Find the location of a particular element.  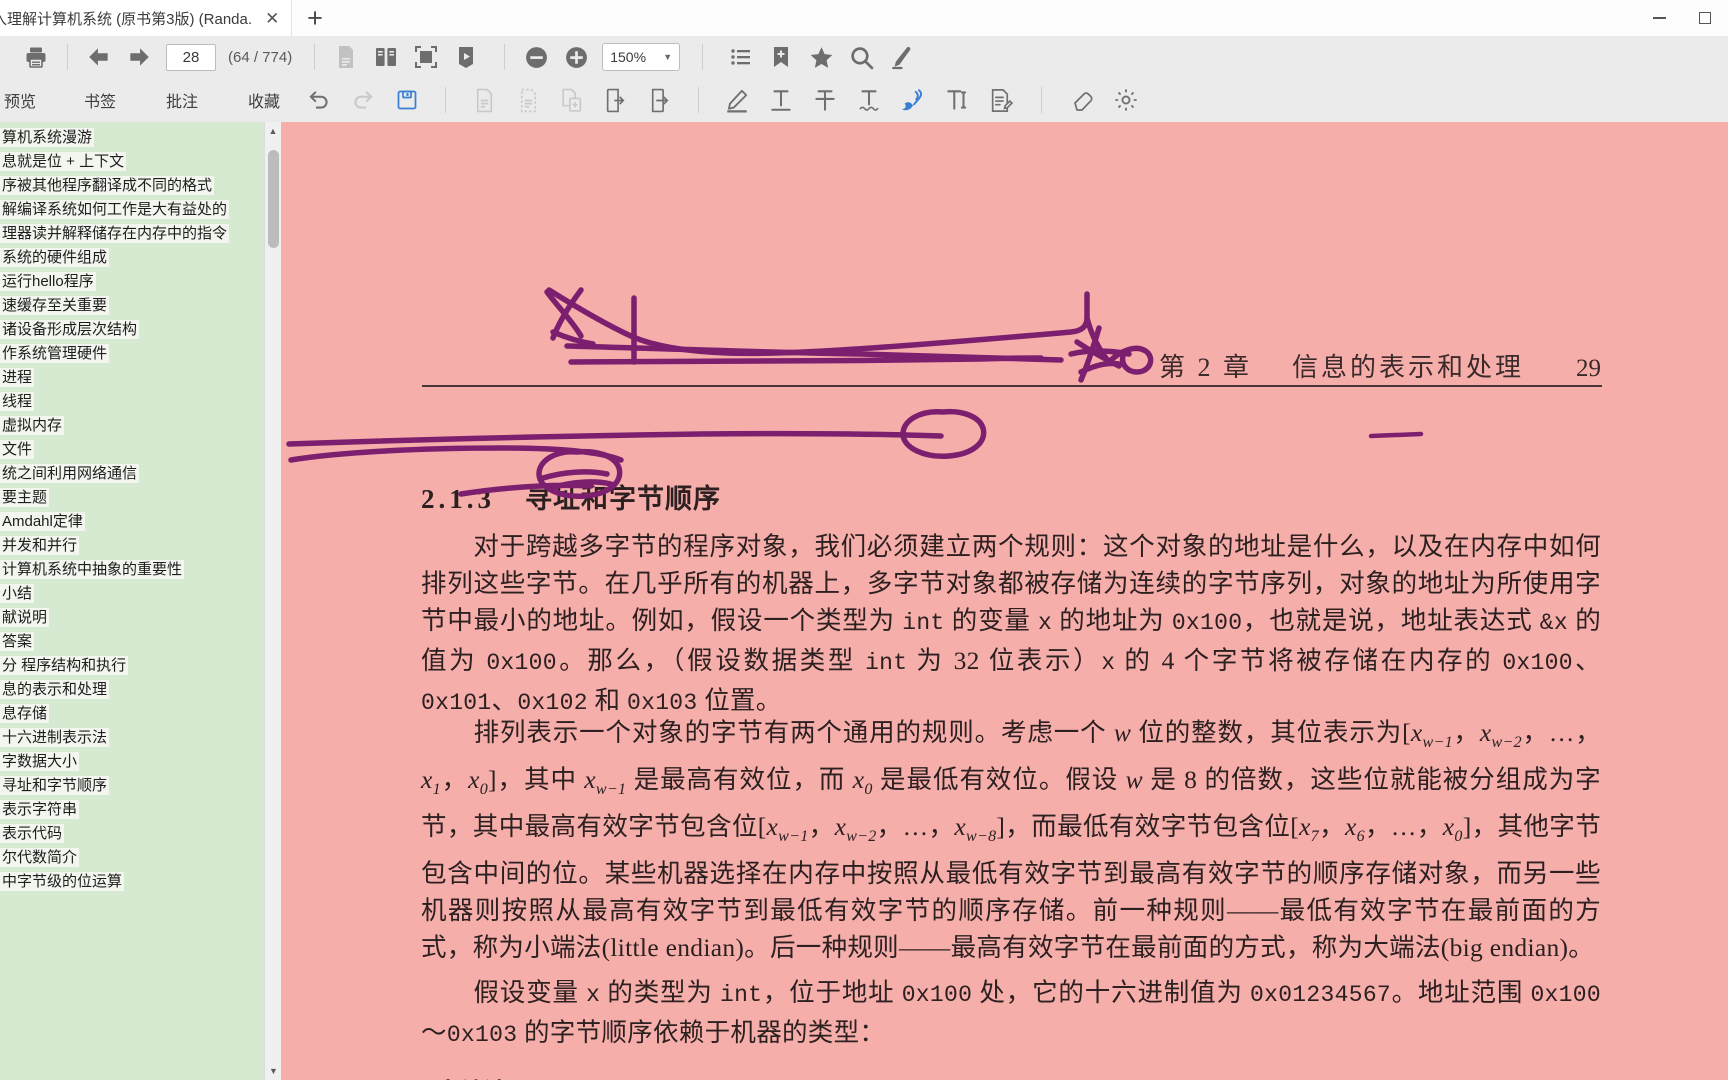

paste-page-icon is located at coordinates (528, 100).